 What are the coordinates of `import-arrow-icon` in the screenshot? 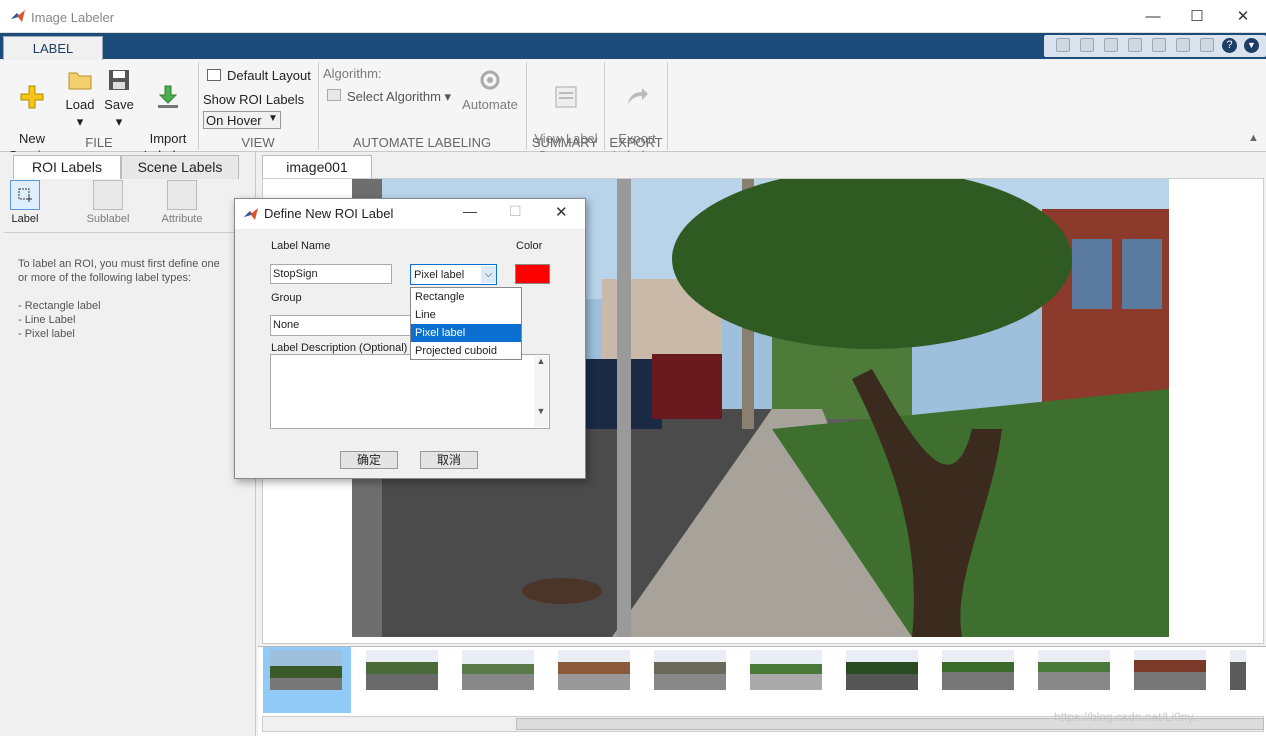 It's located at (168, 97).